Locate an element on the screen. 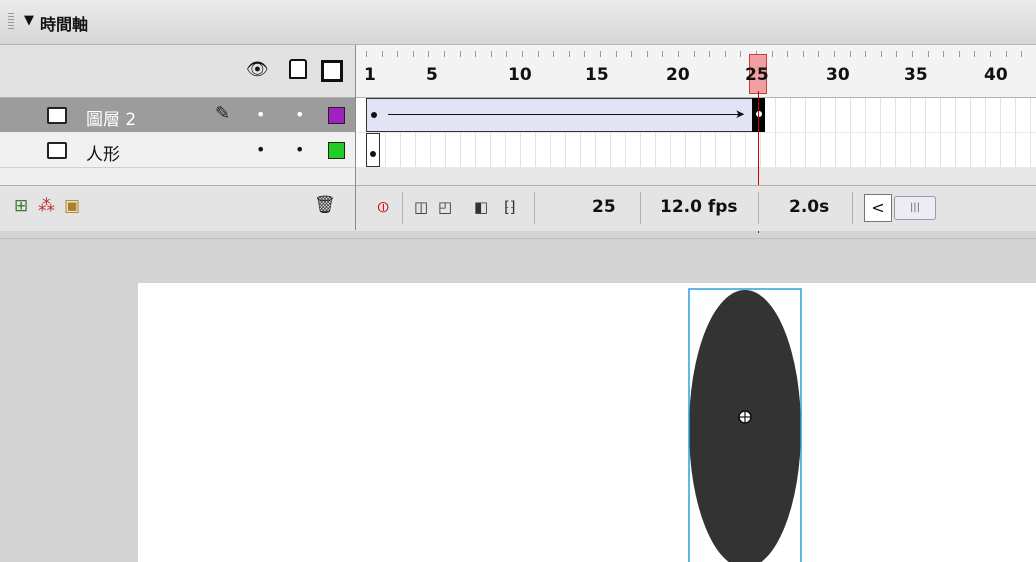 This screenshot has width=1036, height=562. elapsed-time: 2.0s is located at coordinates (809, 207).